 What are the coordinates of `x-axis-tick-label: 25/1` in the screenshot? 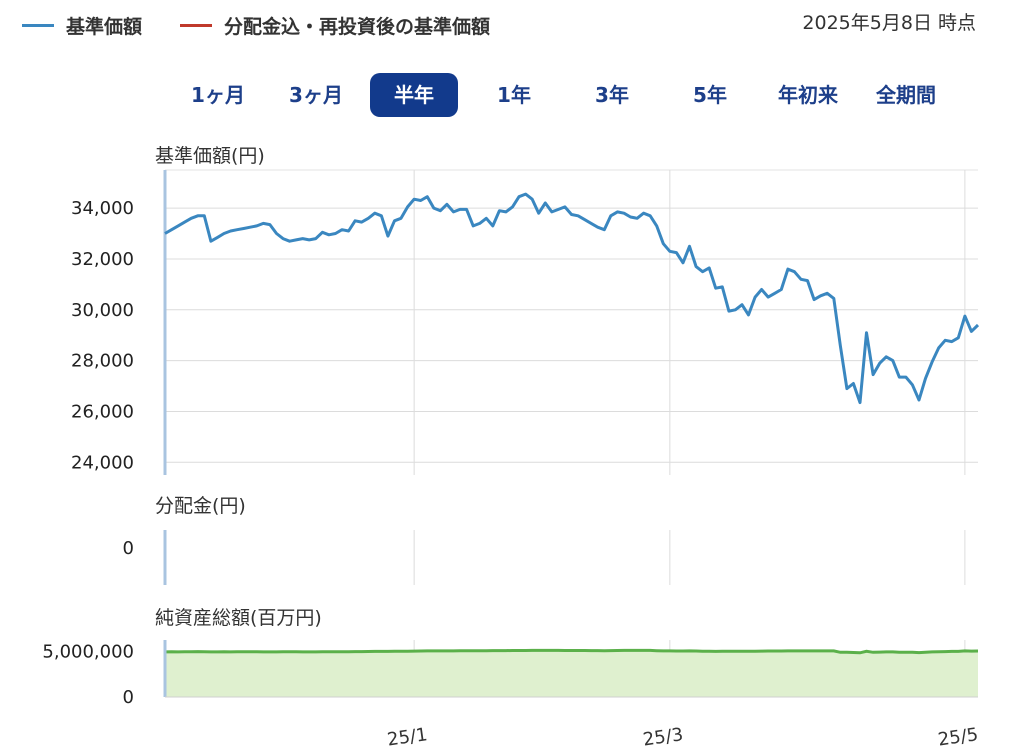 It's located at (407, 737).